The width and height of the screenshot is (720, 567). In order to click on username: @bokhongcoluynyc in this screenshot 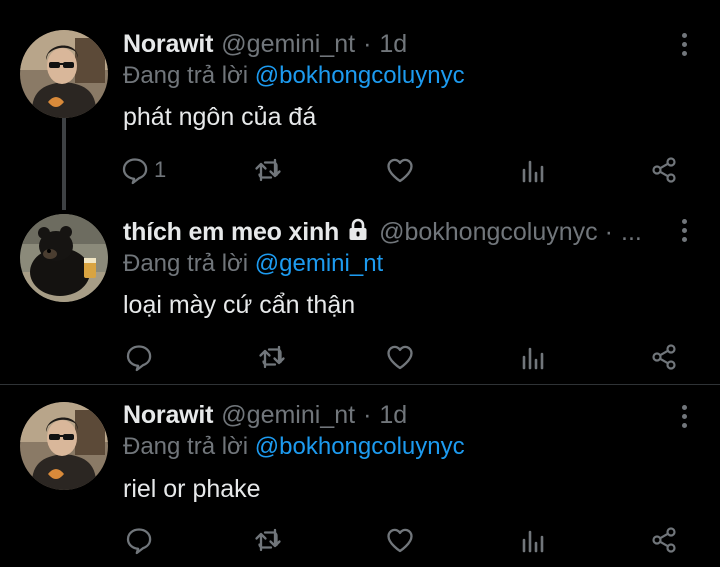, I will do `click(488, 232)`.